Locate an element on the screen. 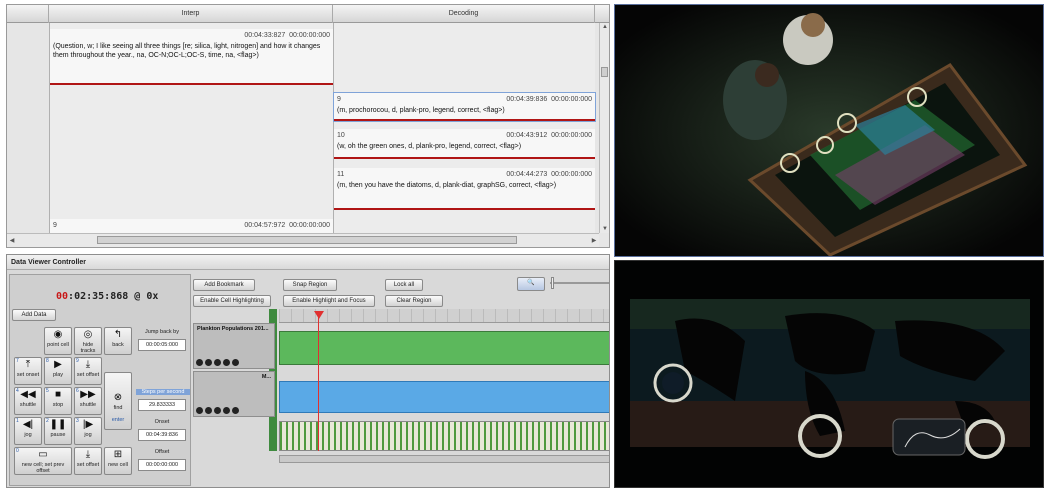 This screenshot has height=495, width=1050. scroll-right-icon: ▶ is located at coordinates (594, 241).